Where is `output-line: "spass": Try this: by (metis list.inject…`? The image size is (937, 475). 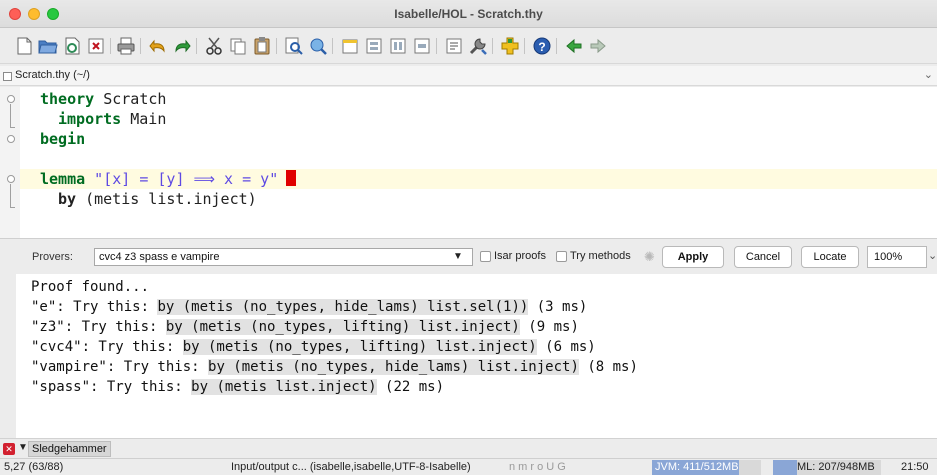
output-line: "spass": Try this: by (metis list.inject… is located at coordinates (238, 387).